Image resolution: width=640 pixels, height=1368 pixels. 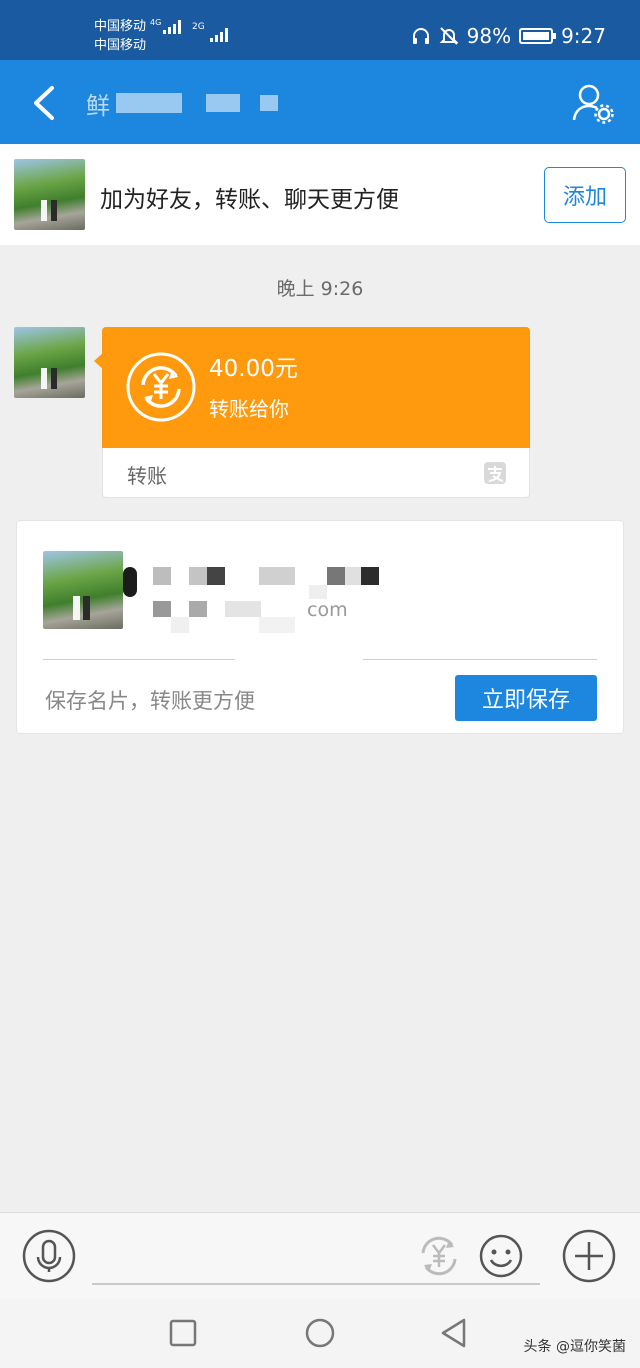 I want to click on message-timestamp: 晚上 9:26, so click(x=320, y=289).